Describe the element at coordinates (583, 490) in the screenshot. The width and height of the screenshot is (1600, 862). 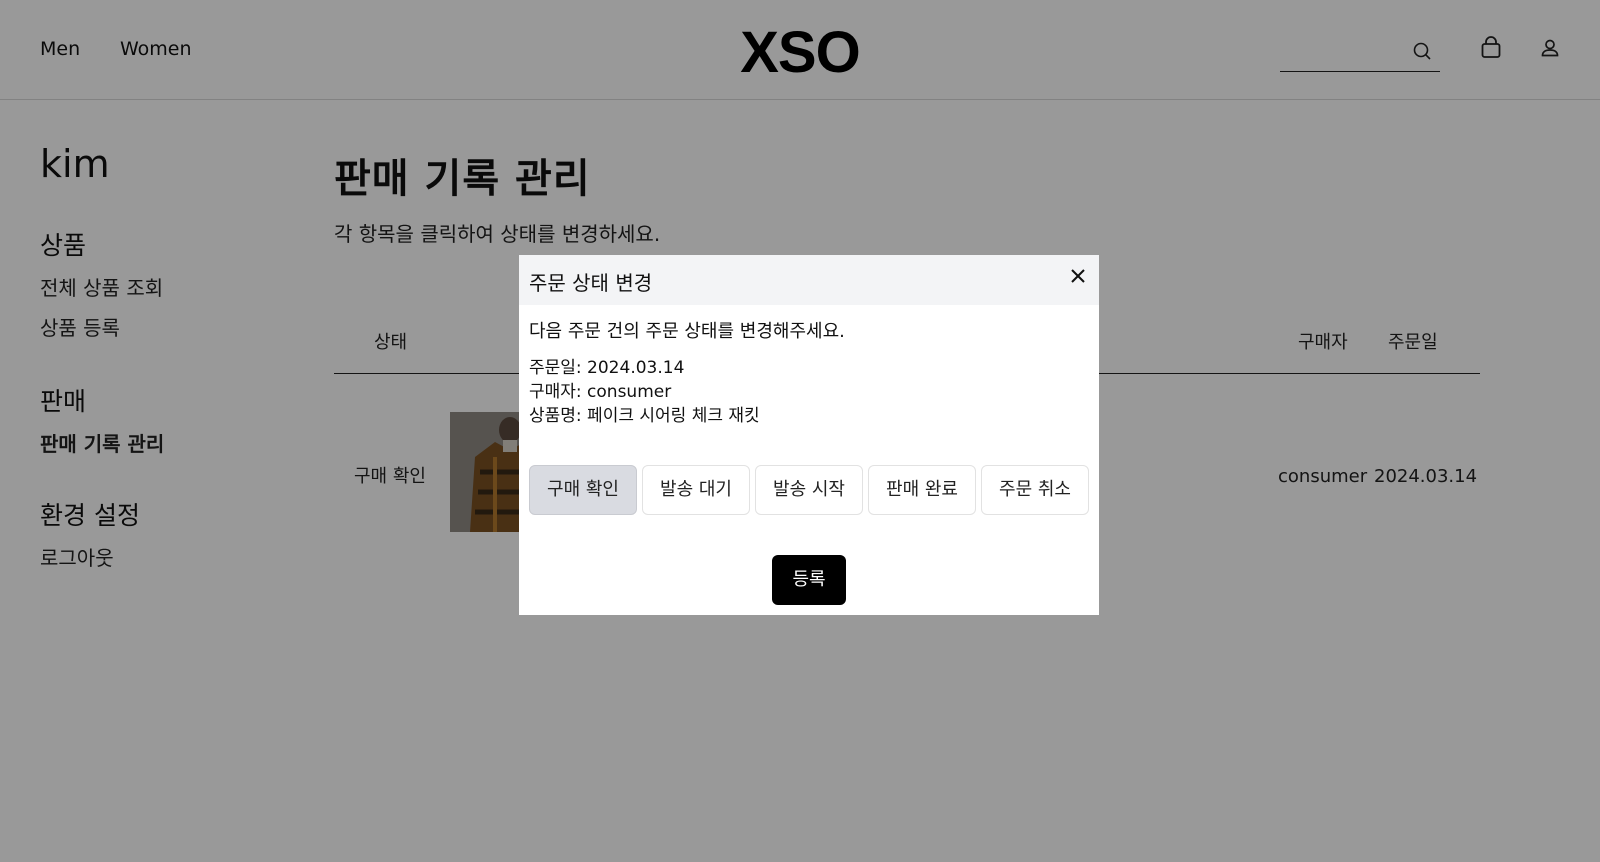
I see `status-purchase-confirmed-button: 구매 확인` at that location.